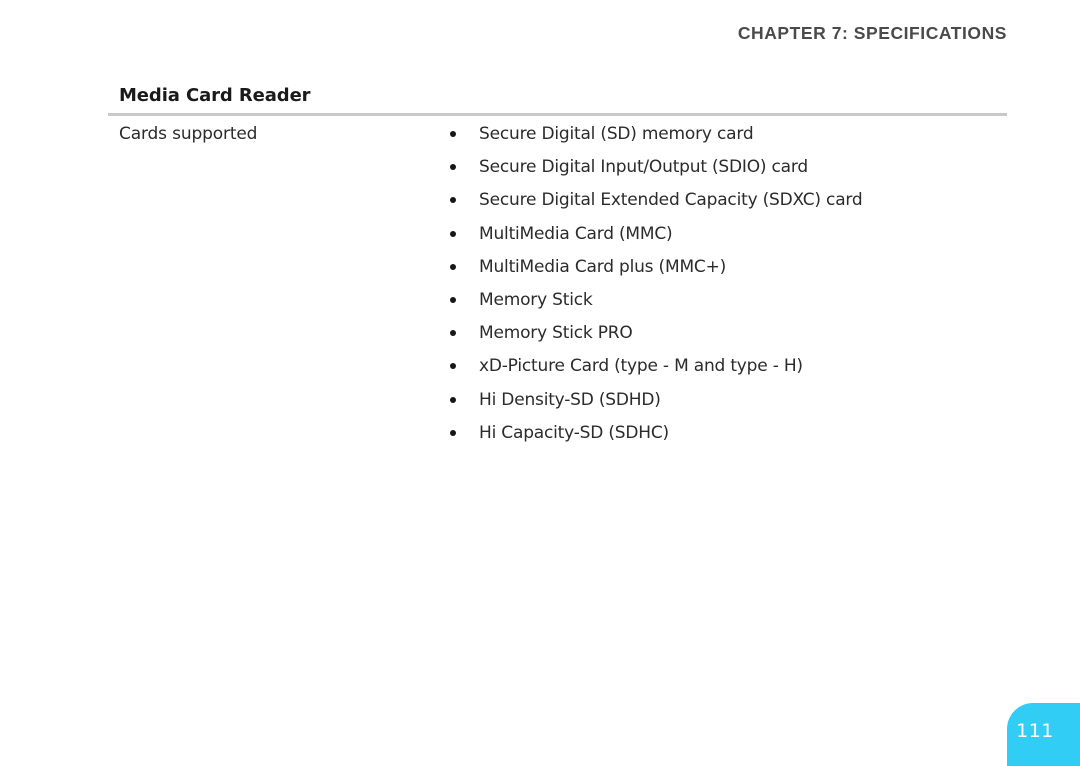 The height and width of the screenshot is (766, 1080). Describe the element at coordinates (215, 95) in the screenshot. I see `section-heading: Media Card Reader` at that location.